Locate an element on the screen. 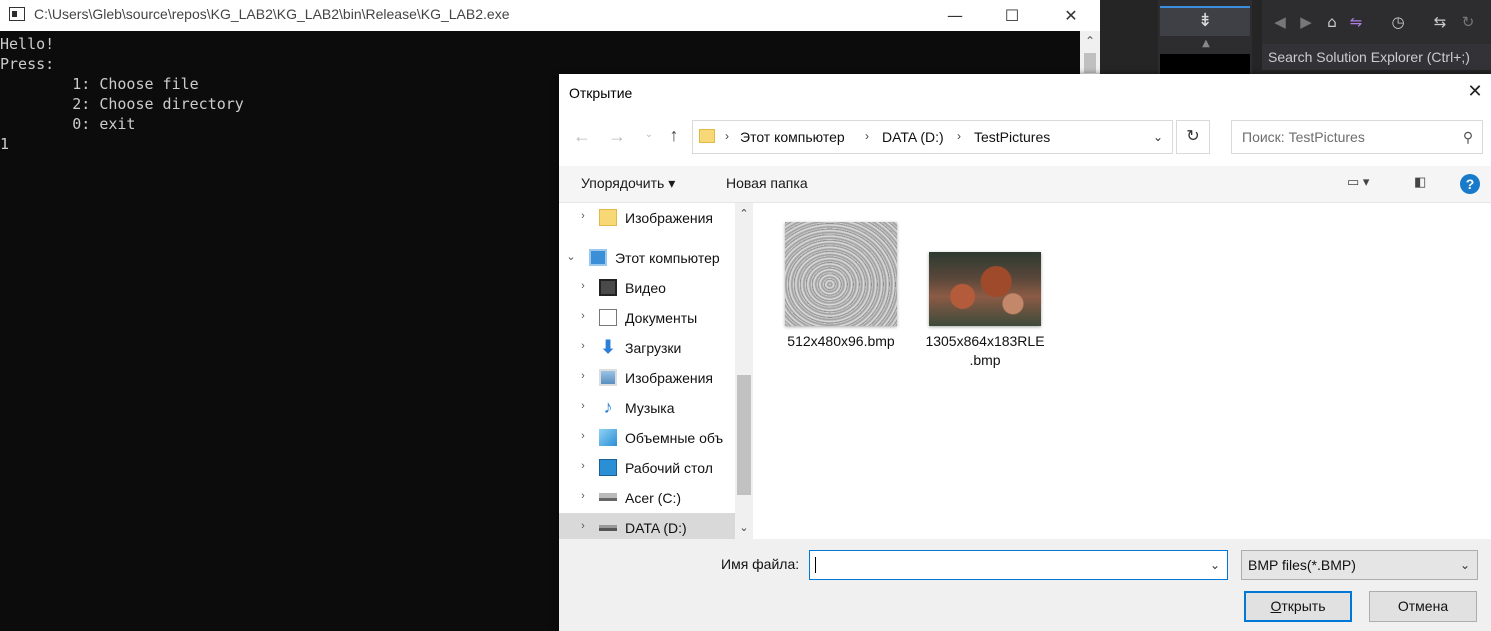 This screenshot has width=1491, height=631. new-folder-button: Новая папка is located at coordinates (767, 183).